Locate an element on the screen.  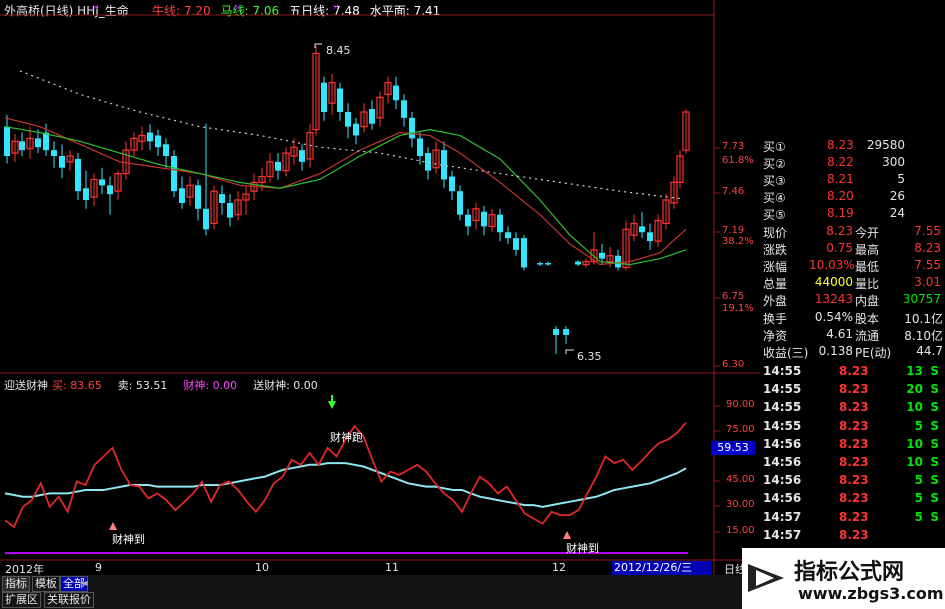
quote-label: 今开 is located at coordinates (867, 233).